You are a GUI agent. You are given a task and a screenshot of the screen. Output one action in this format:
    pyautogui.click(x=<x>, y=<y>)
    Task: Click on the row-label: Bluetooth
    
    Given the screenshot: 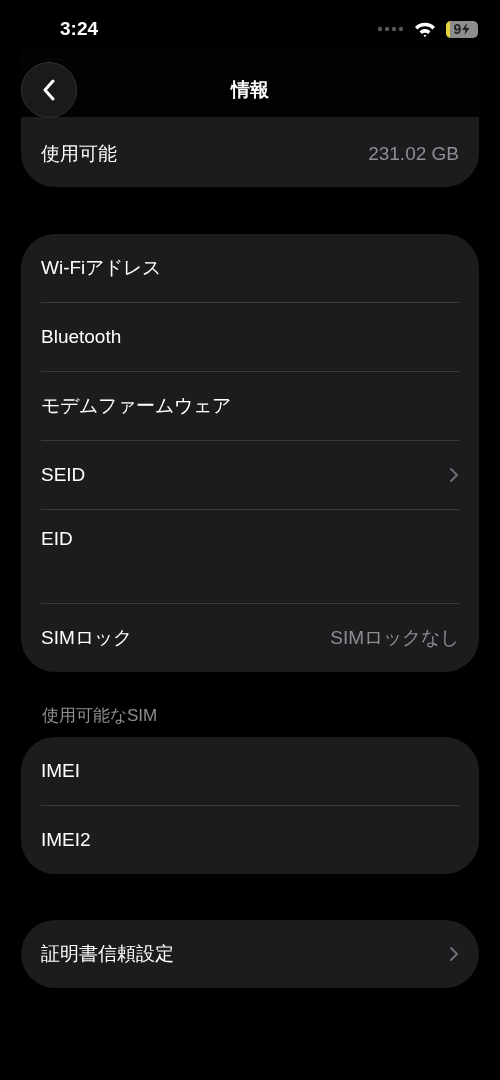 What is the action you would take?
    pyautogui.click(x=81, y=337)
    